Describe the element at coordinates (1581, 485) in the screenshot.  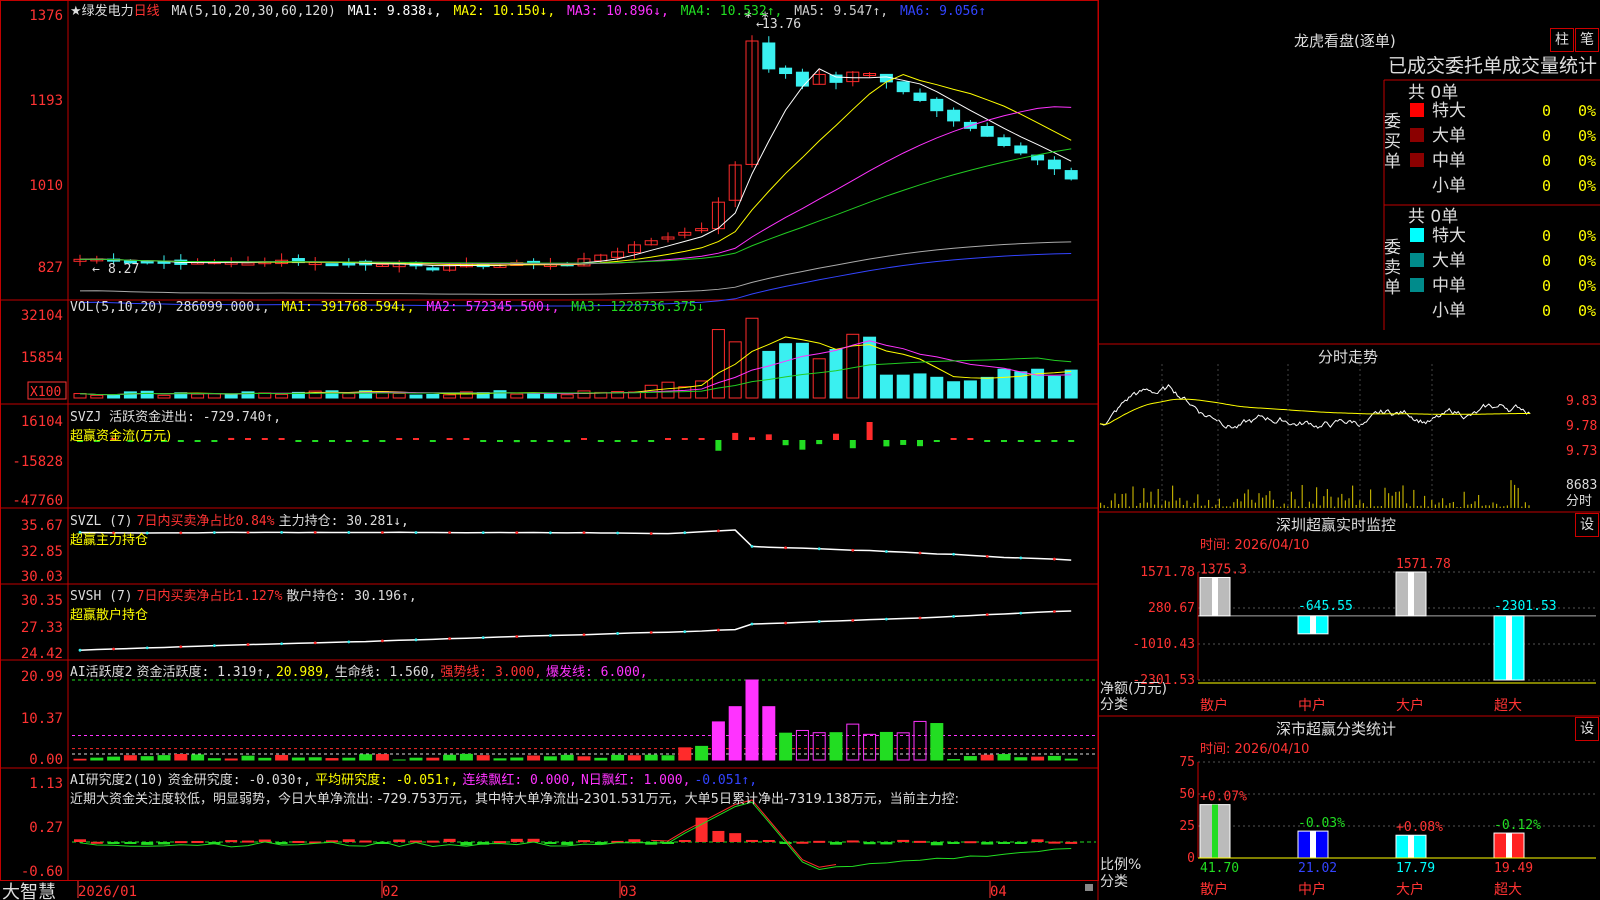
I see `intraday-vol-tick: 8683` at that location.